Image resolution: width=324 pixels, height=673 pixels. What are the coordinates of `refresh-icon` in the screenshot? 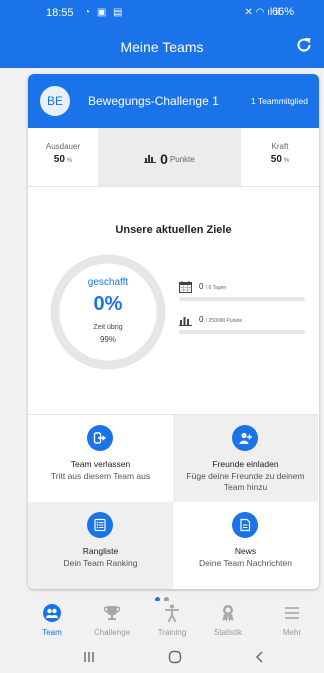 It's located at (304, 45).